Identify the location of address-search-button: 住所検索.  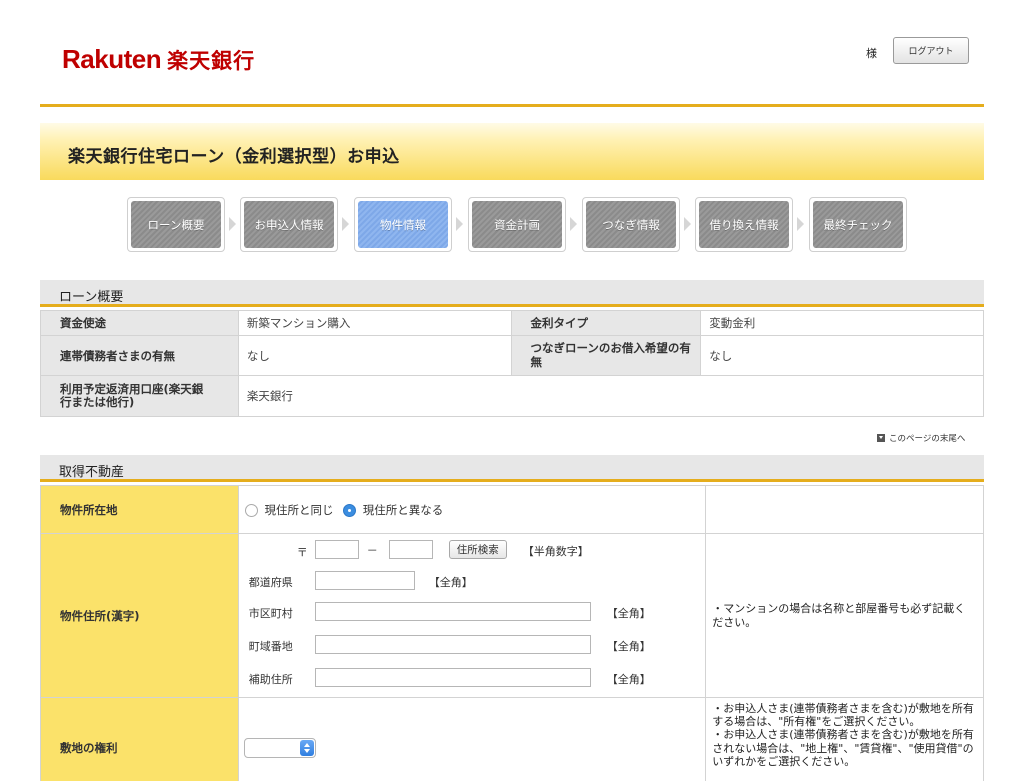
(477, 549).